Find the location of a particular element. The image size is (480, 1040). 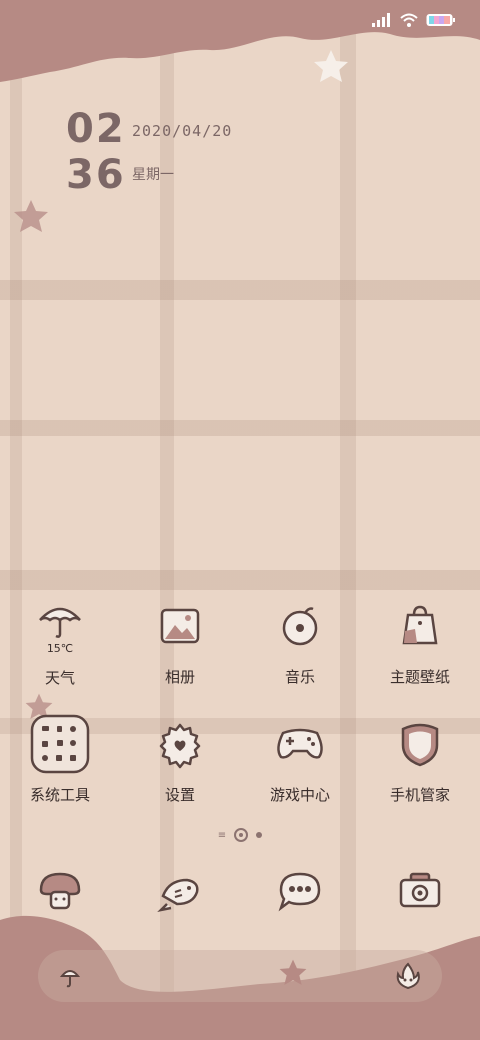

fish-contacts-icon is located at coordinates (178, 895).